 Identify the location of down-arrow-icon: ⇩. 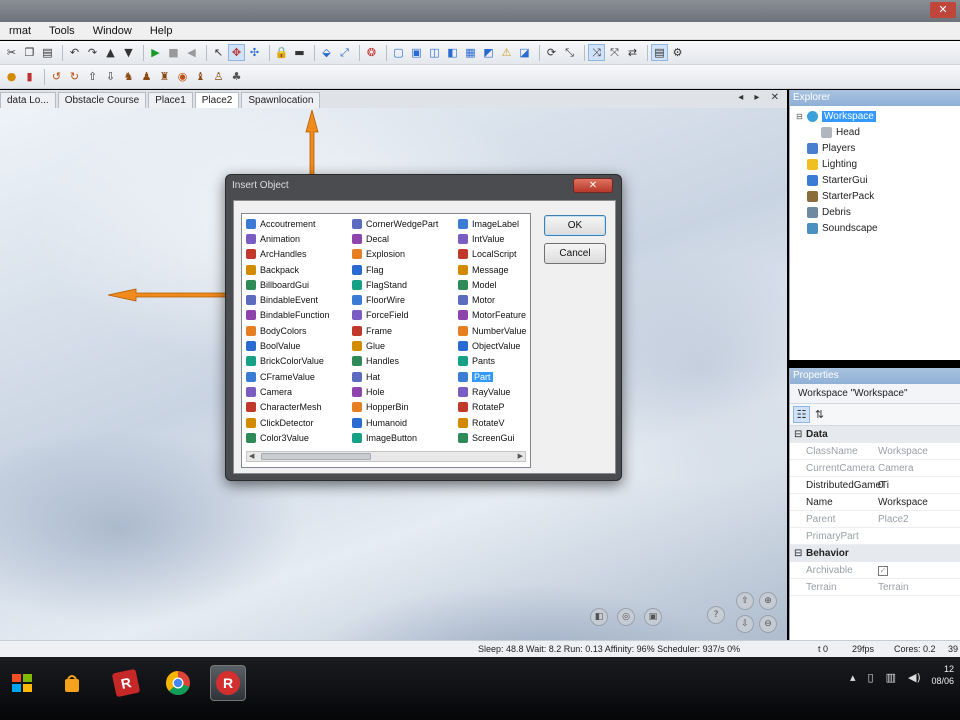
(110, 76).